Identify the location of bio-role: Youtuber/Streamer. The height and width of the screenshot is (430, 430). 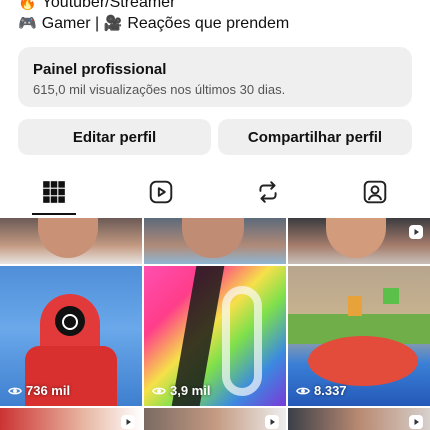
(108, 5).